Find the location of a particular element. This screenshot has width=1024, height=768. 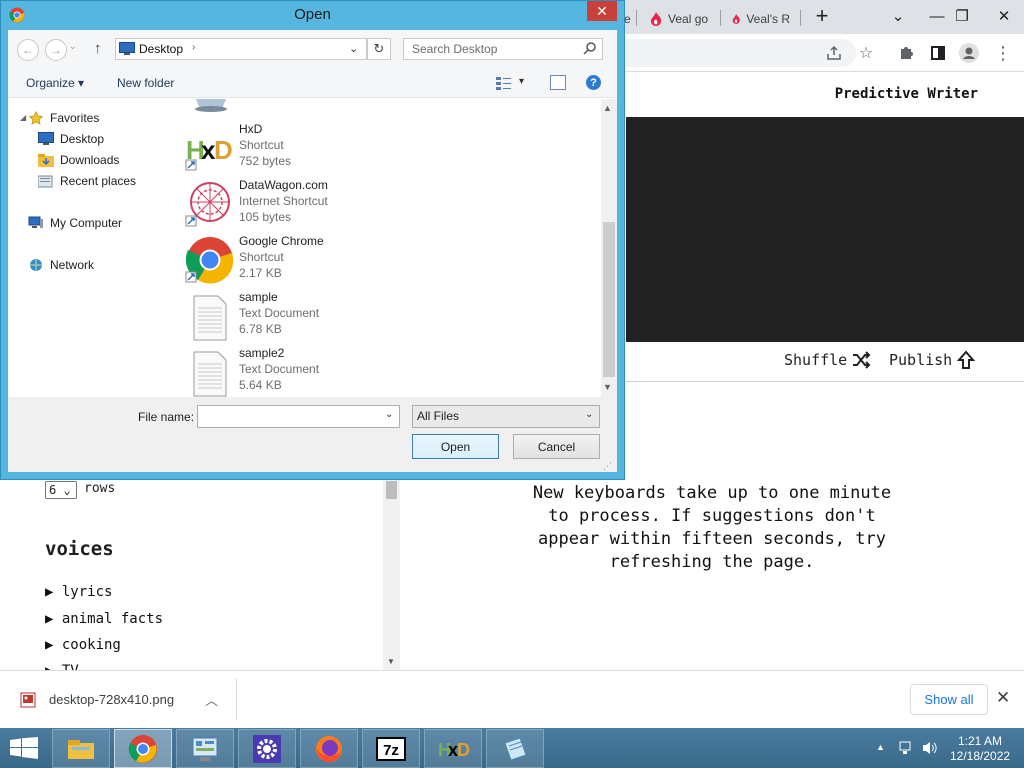

tray-arrow-icon: ▲ is located at coordinates (880, 747).